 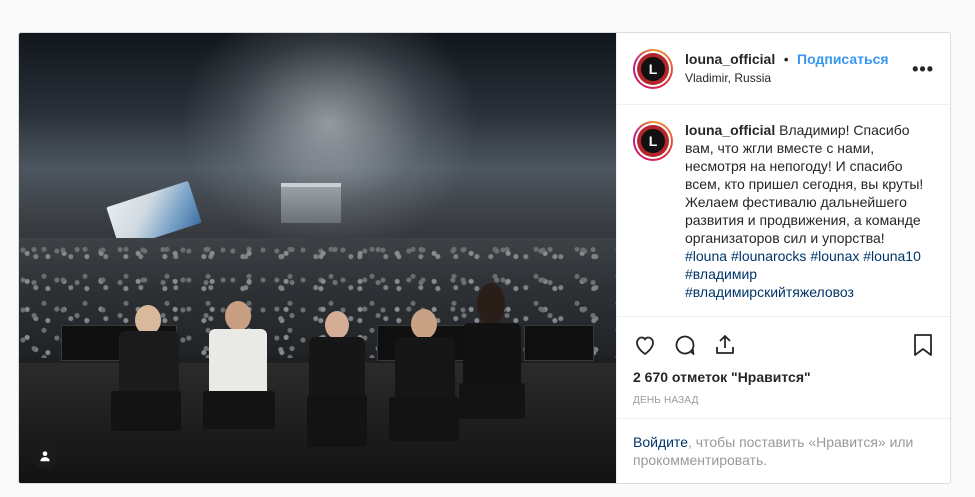 I want to click on caption-username: louna_official, so click(x=730, y=130).